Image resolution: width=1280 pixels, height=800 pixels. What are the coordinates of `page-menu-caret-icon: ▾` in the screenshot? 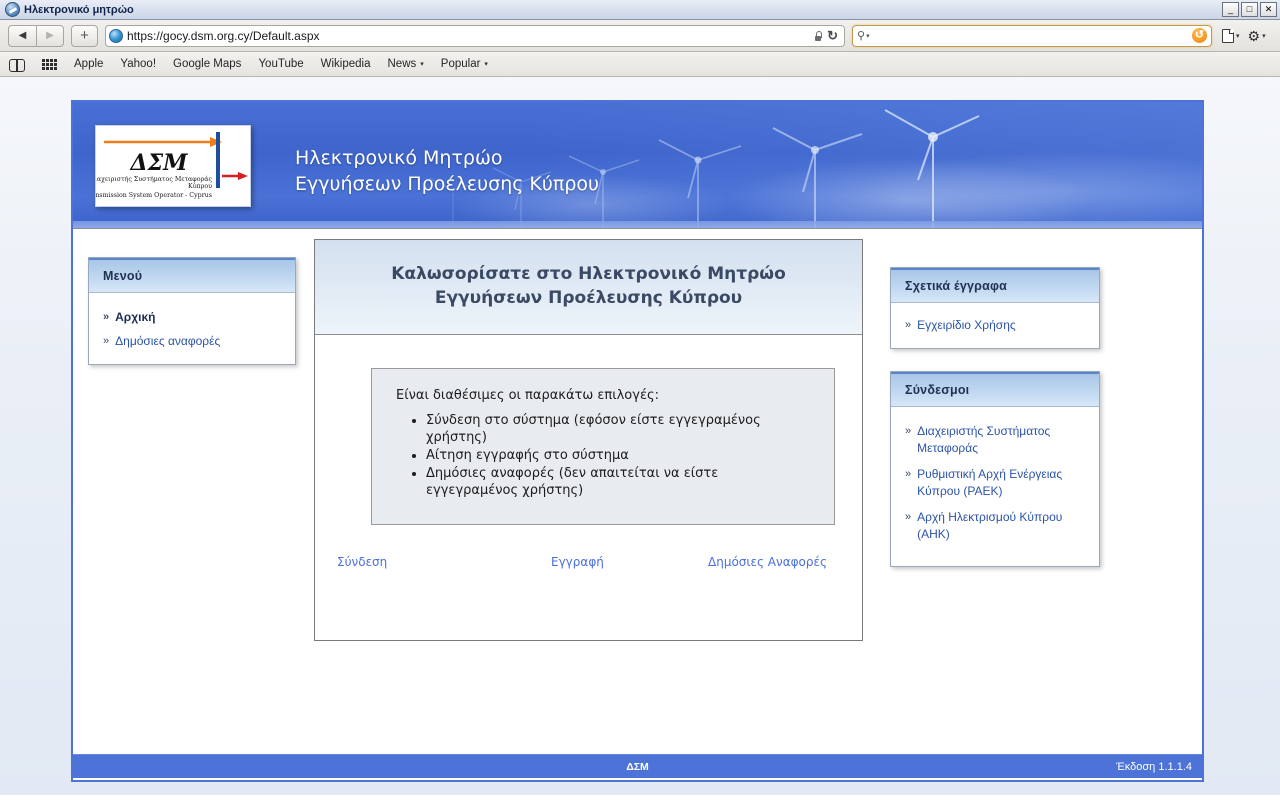 It's located at (1238, 36).